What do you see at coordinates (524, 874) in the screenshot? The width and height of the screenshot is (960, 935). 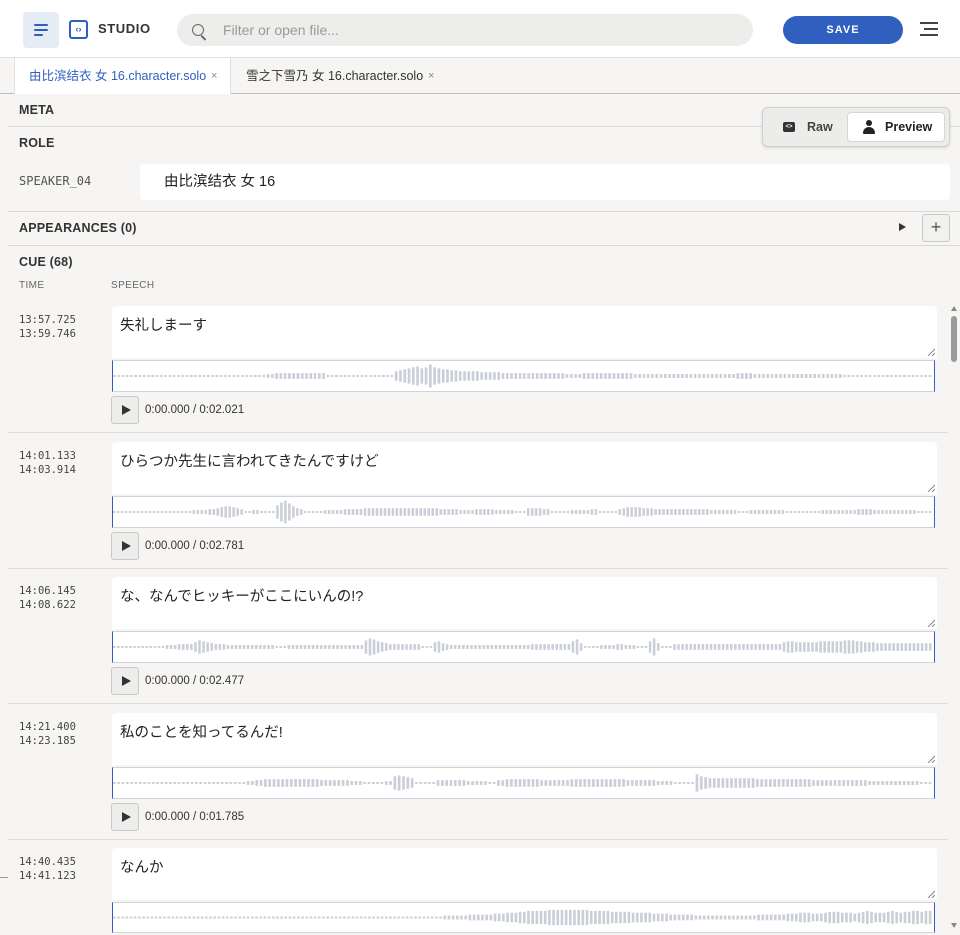 I see `speech-text-field: なんか` at bounding box center [524, 874].